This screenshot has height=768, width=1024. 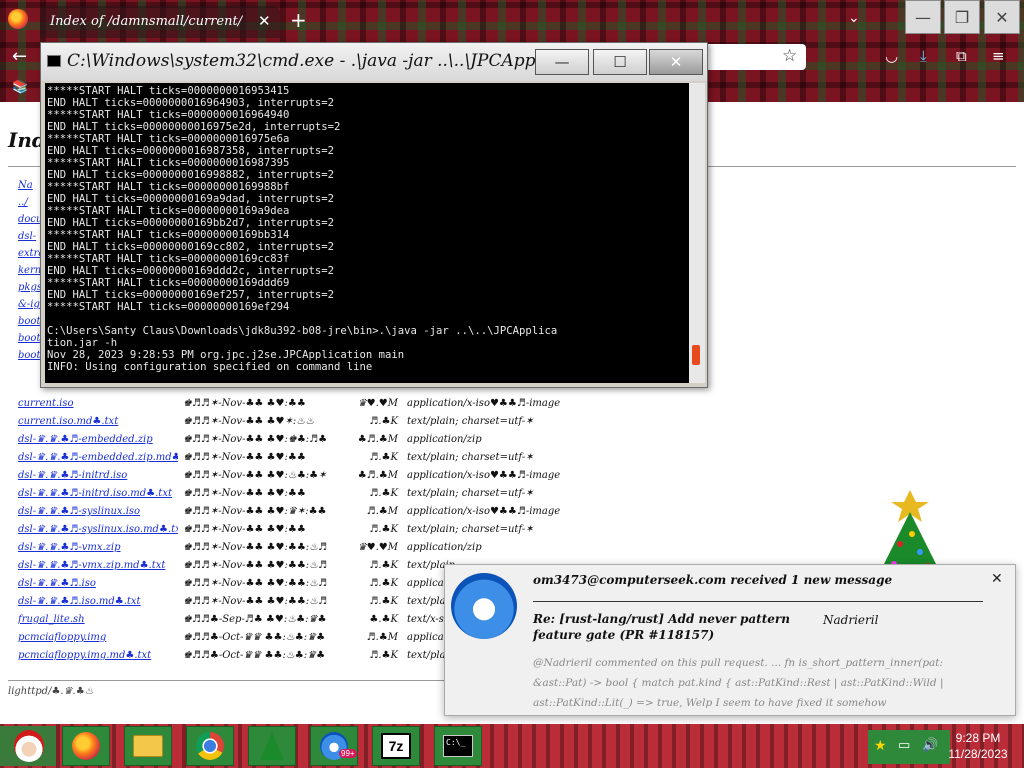 What do you see at coordinates (168, 235) in the screenshot?
I see `console-line: *****START HALT ticks=00000000169bb314` at bounding box center [168, 235].